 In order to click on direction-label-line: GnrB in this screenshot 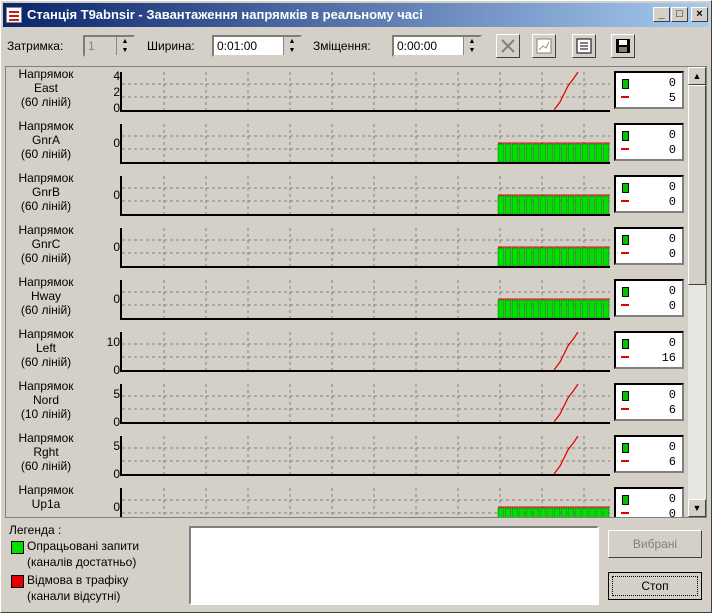, I will do `click(45, 192)`.